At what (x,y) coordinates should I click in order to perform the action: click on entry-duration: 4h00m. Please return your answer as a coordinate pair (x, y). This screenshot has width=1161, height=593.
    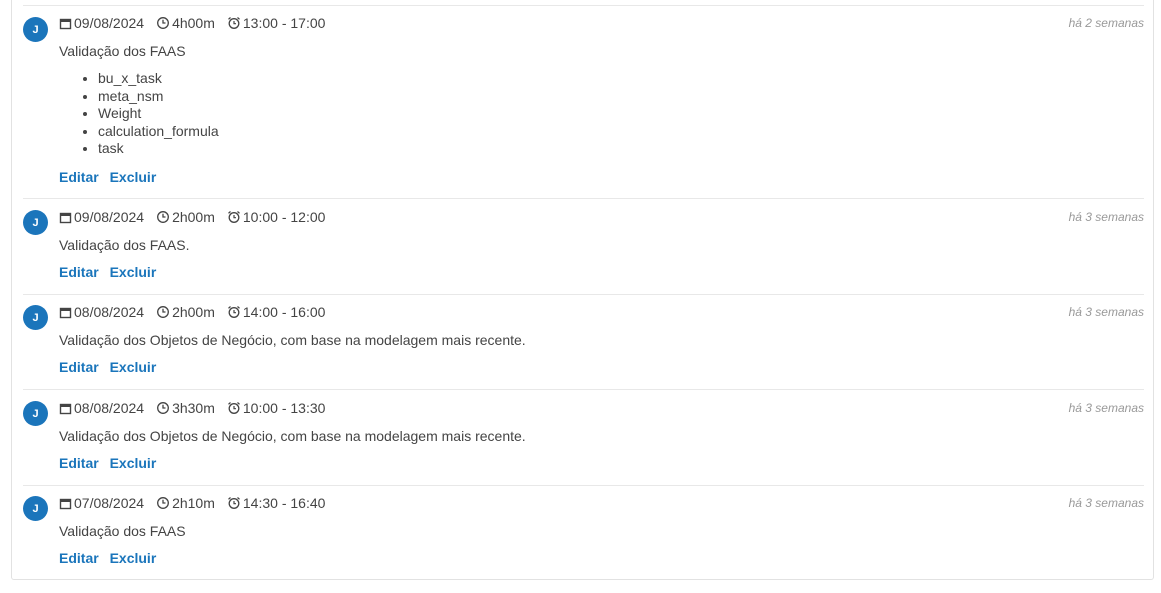
    Looking at the image, I should click on (193, 23).